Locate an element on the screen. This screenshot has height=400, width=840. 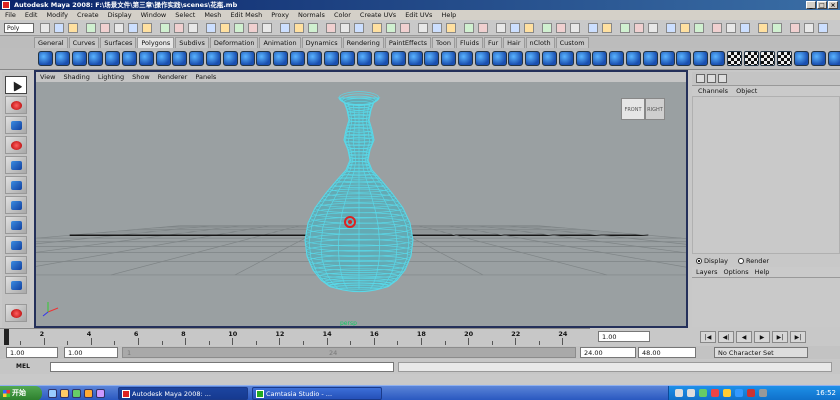
lasso-tool-icon is located at coordinates (16, 105).